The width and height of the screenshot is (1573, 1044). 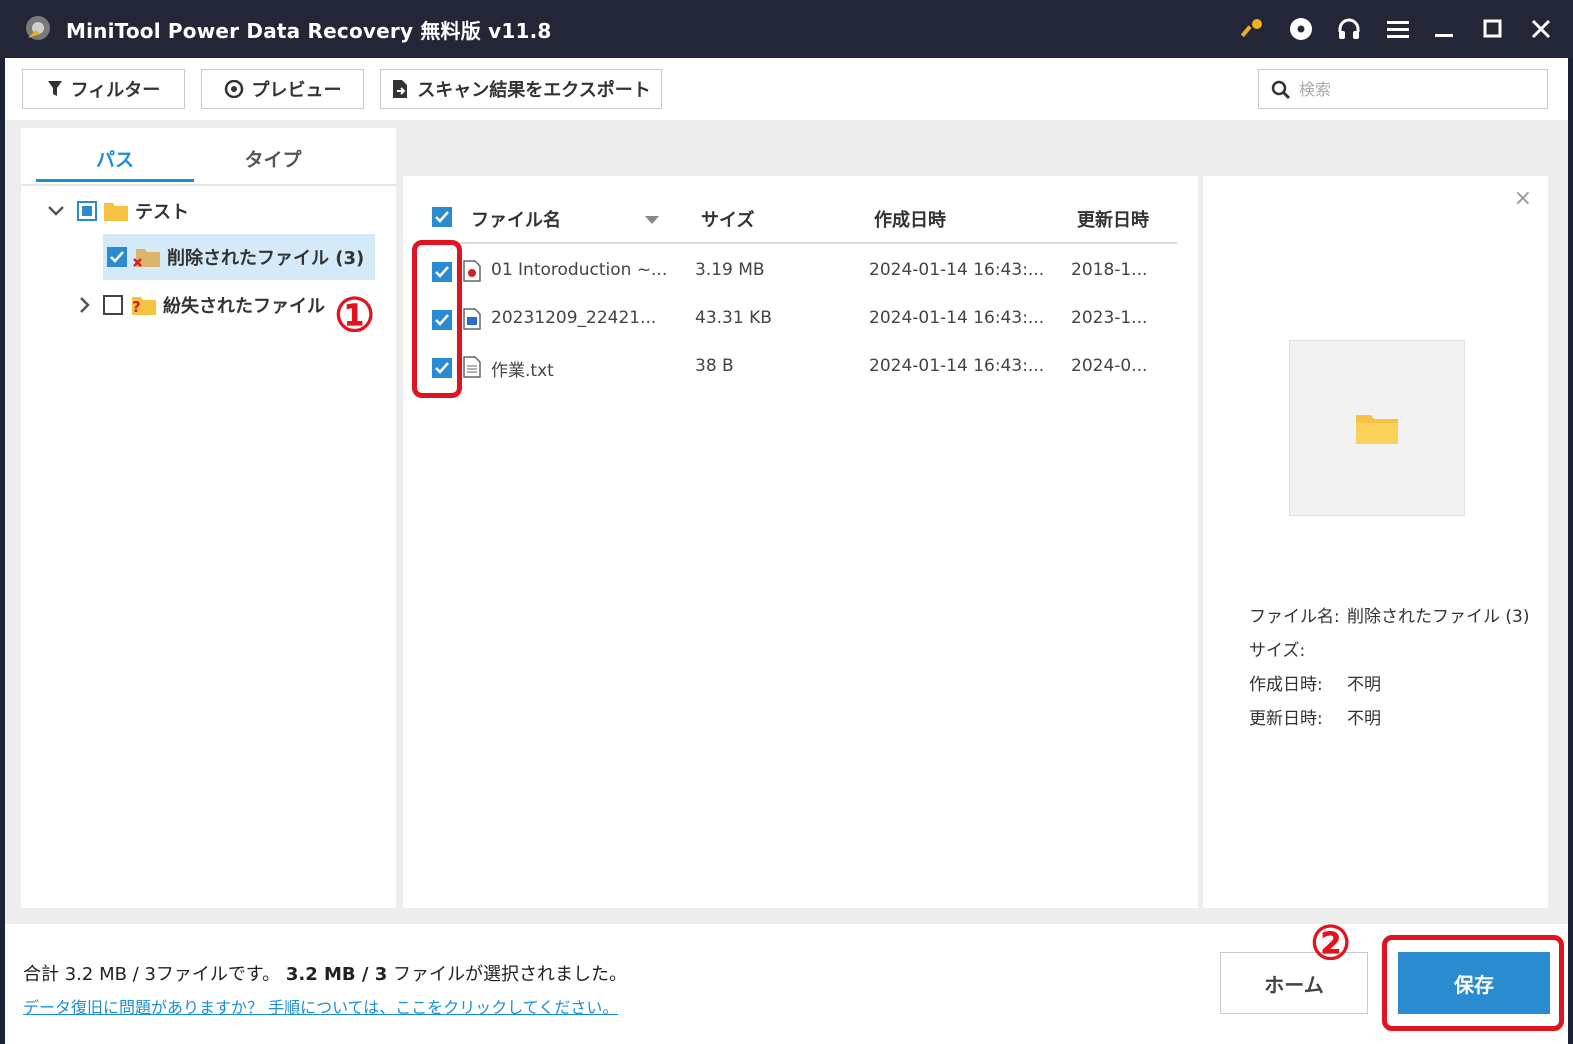 What do you see at coordinates (1419, 89) in the screenshot?
I see `search-input` at bounding box center [1419, 89].